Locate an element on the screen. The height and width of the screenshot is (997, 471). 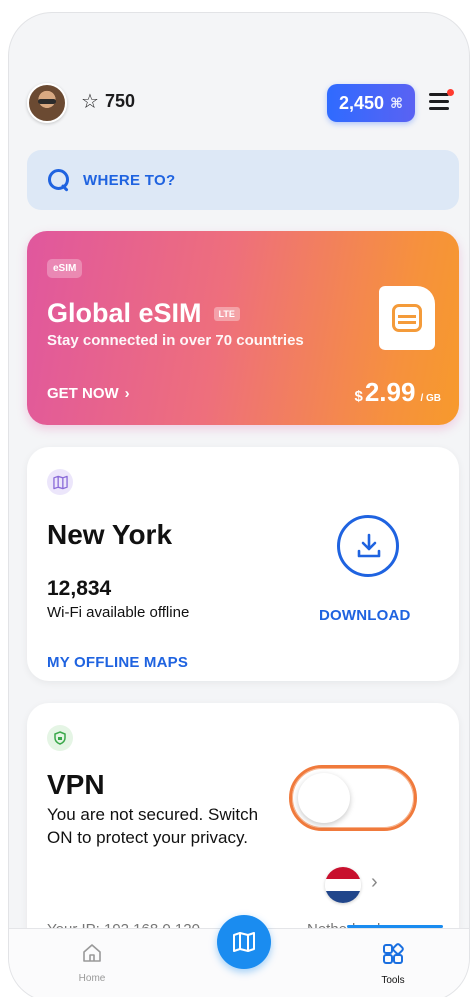
download-label: DOWNLOAD is located at coordinates (365, 615).